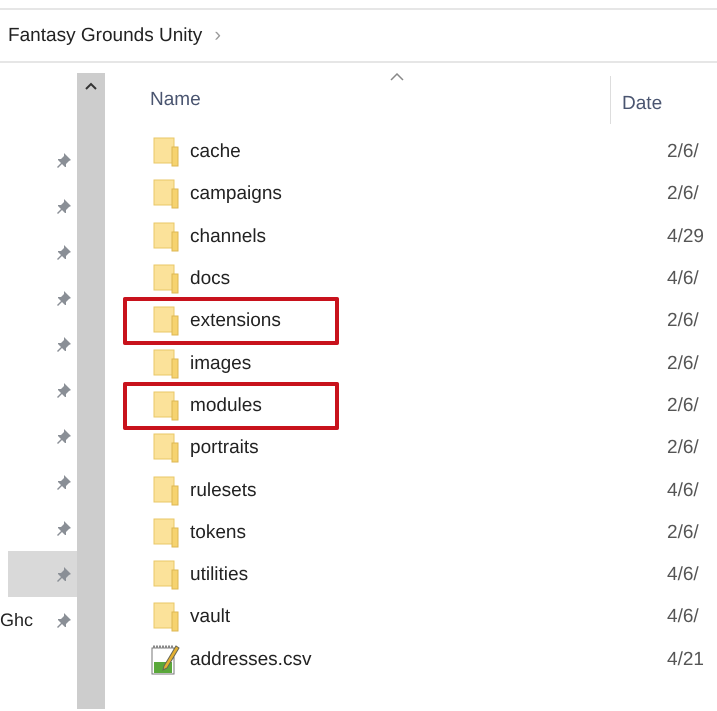  Describe the element at coordinates (218, 533) in the screenshot. I see `file-name: tokens` at that location.